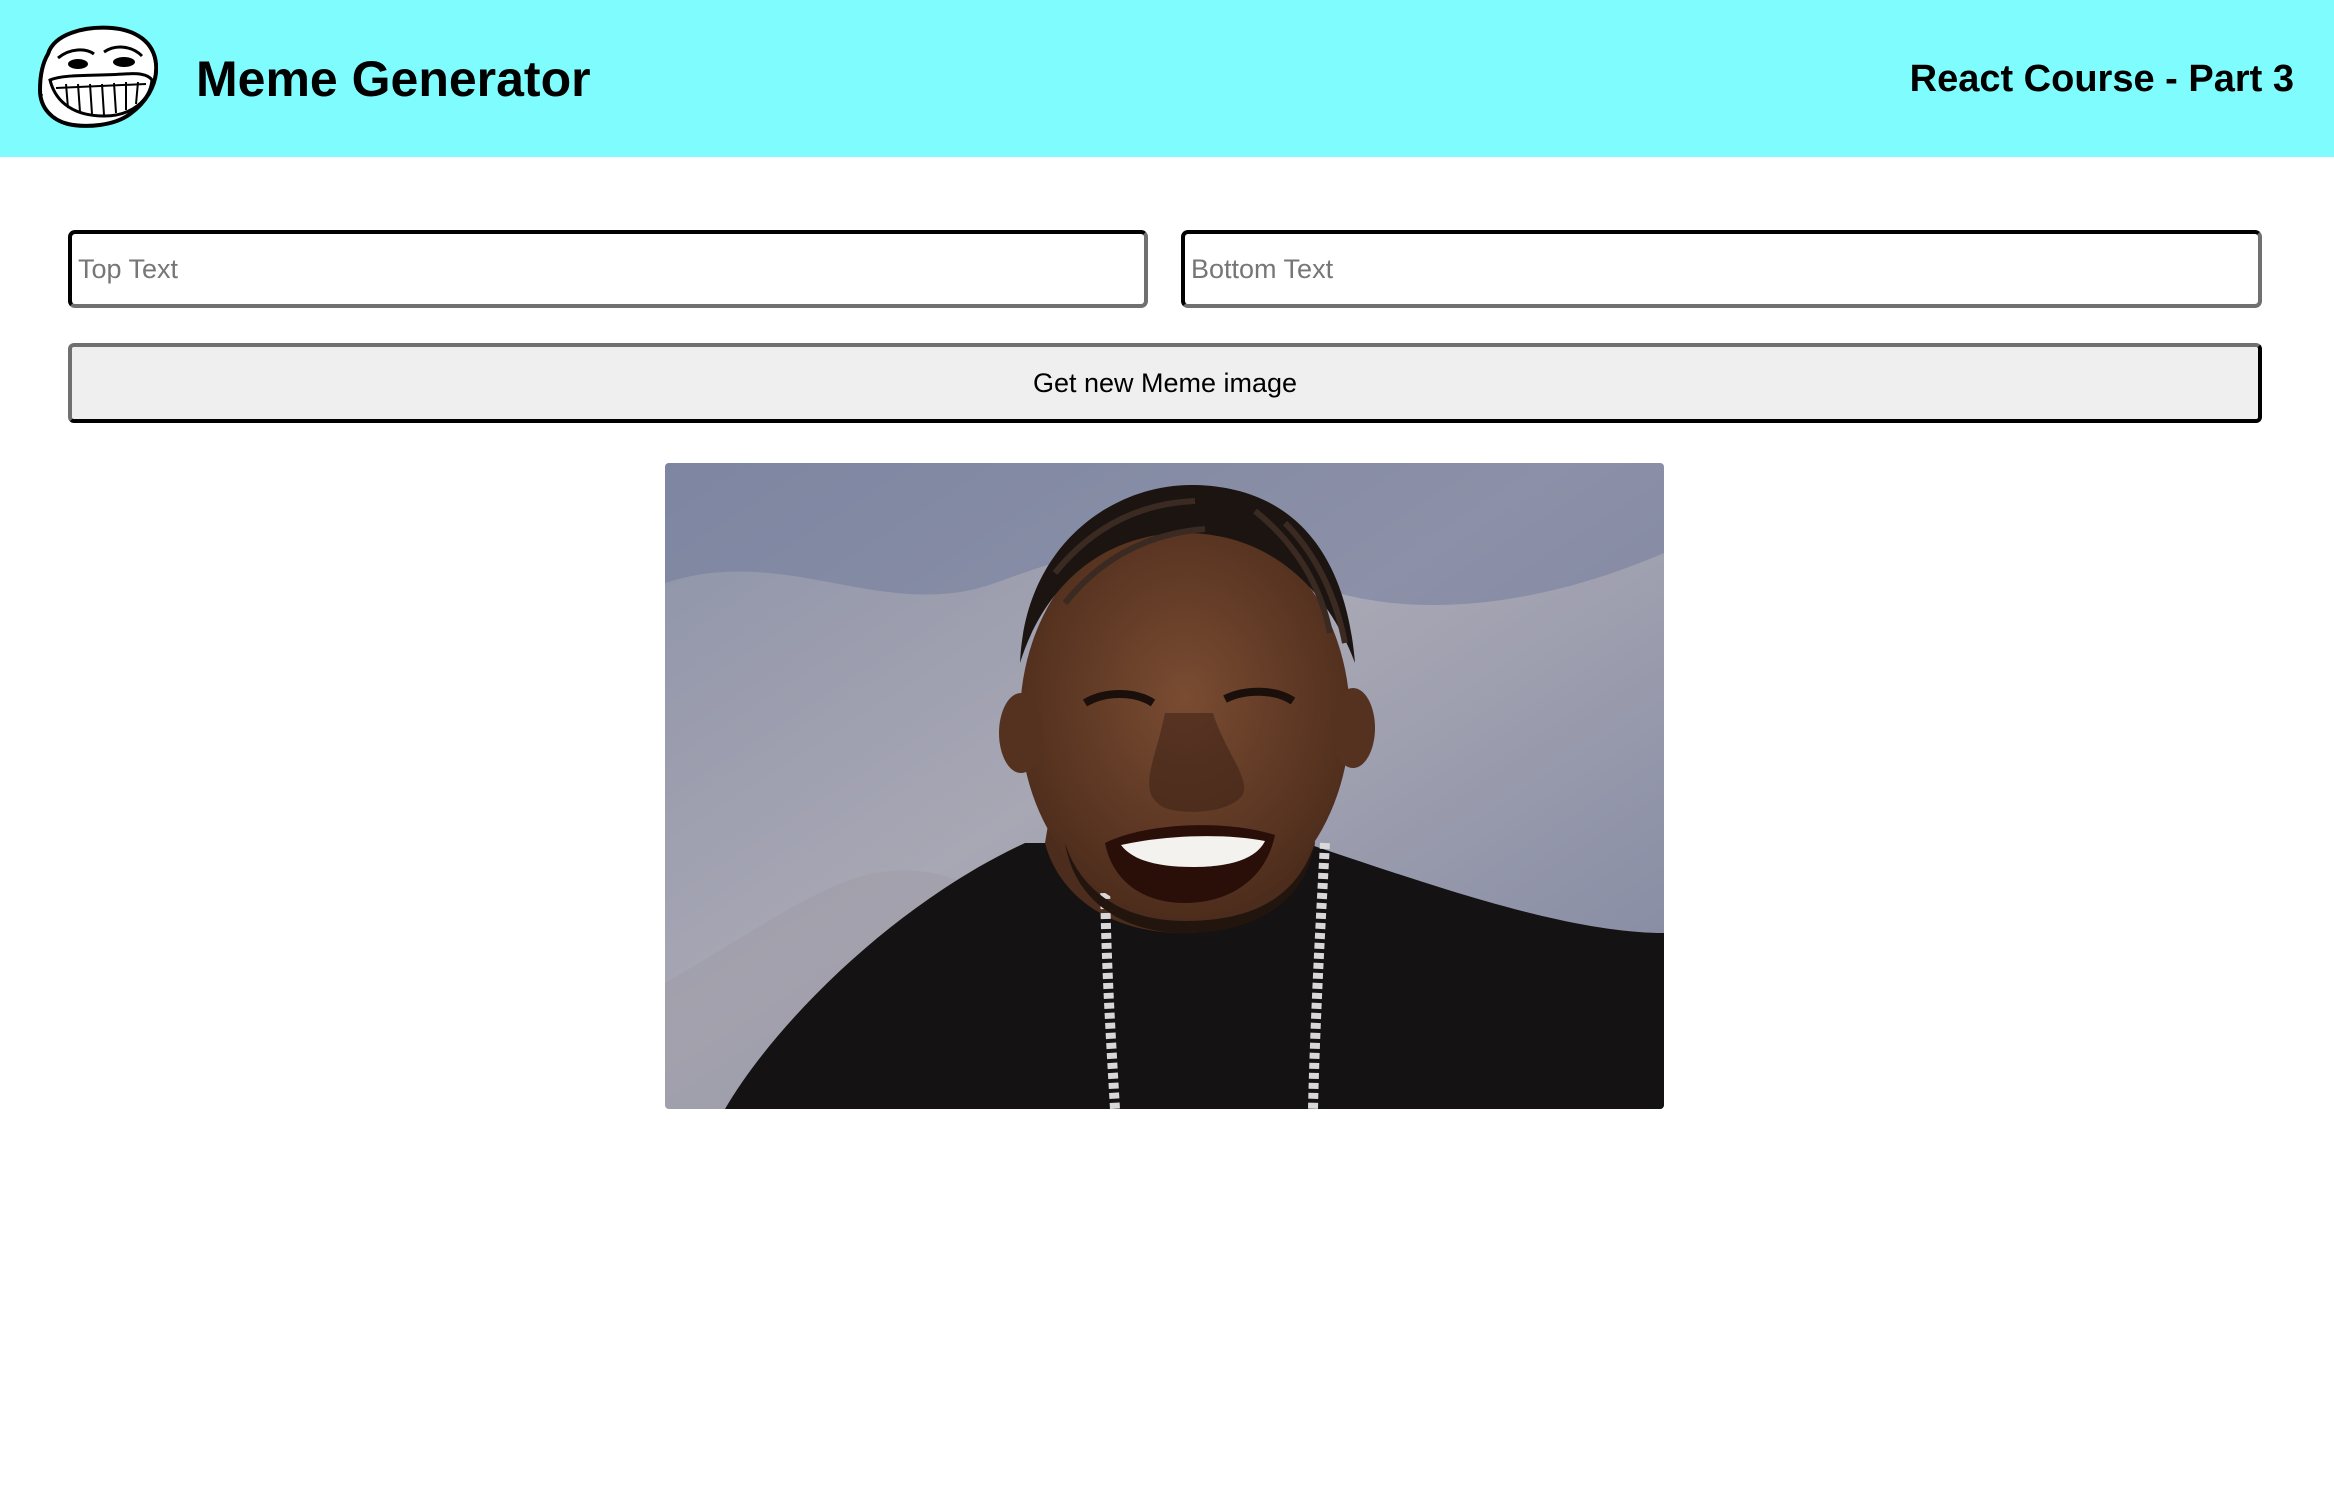 Image resolution: width=2334 pixels, height=1500 pixels. I want to click on app-title: Meme Generator, so click(393, 79).